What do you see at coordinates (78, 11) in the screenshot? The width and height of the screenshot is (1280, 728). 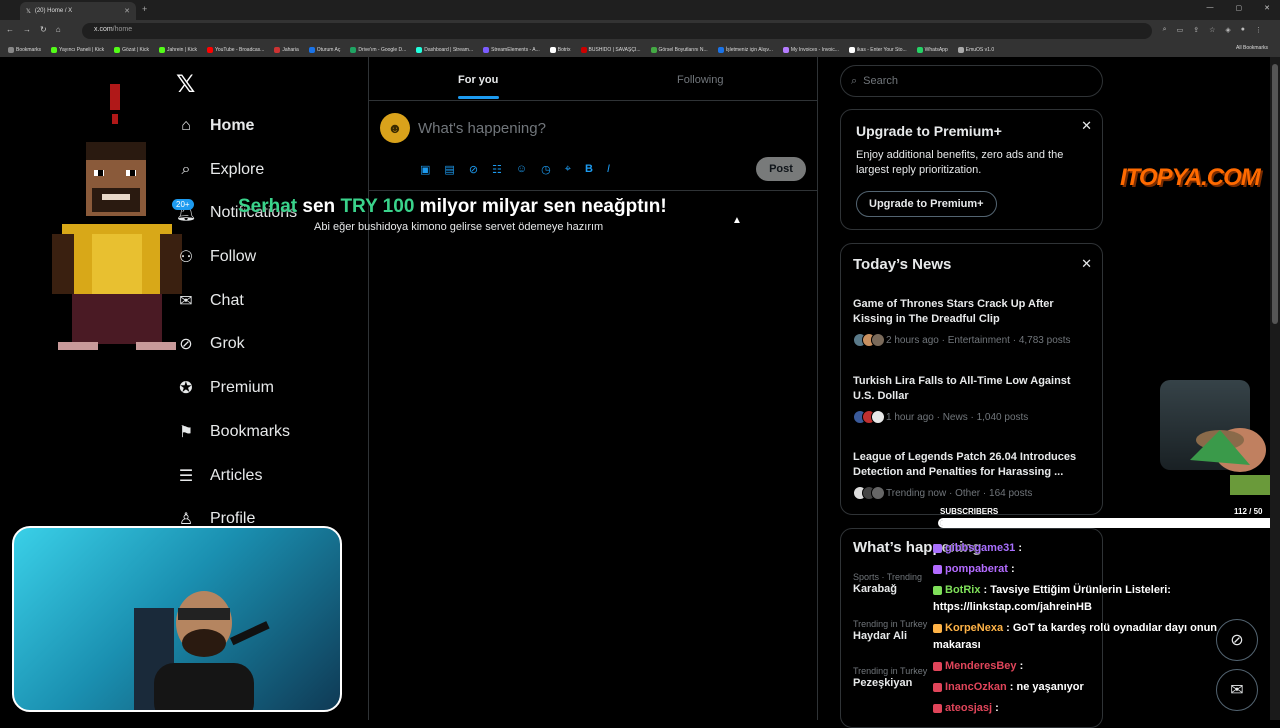 I see `browser-tab: 𝕏 (20) Home / X ✕` at bounding box center [78, 11].